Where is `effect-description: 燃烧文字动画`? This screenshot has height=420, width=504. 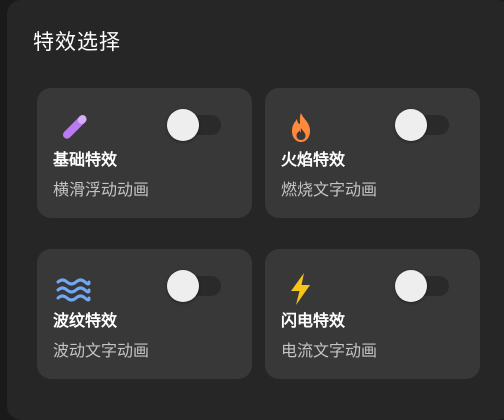 effect-description: 燃烧文字动画 is located at coordinates (329, 189).